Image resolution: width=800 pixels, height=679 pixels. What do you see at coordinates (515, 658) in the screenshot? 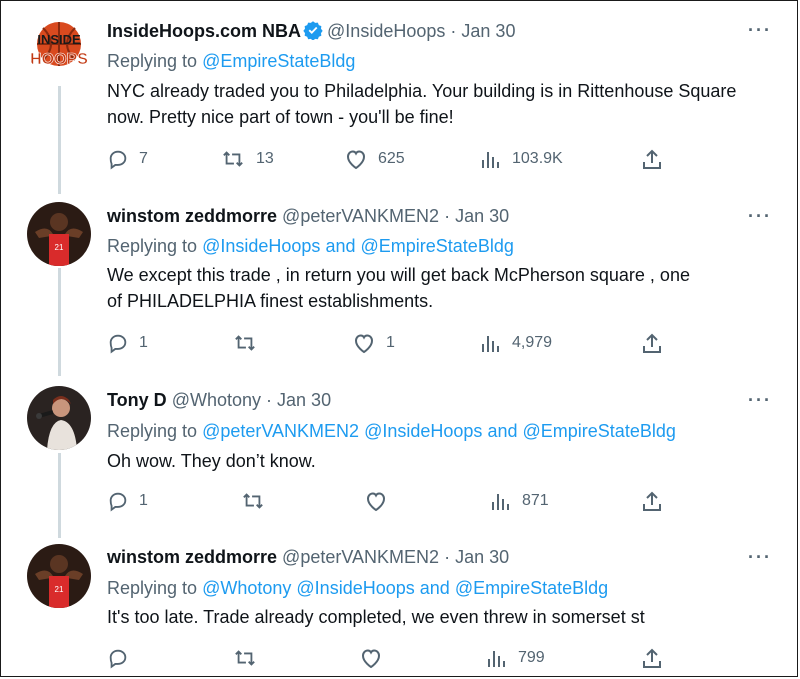
I see `views-button: 799` at bounding box center [515, 658].